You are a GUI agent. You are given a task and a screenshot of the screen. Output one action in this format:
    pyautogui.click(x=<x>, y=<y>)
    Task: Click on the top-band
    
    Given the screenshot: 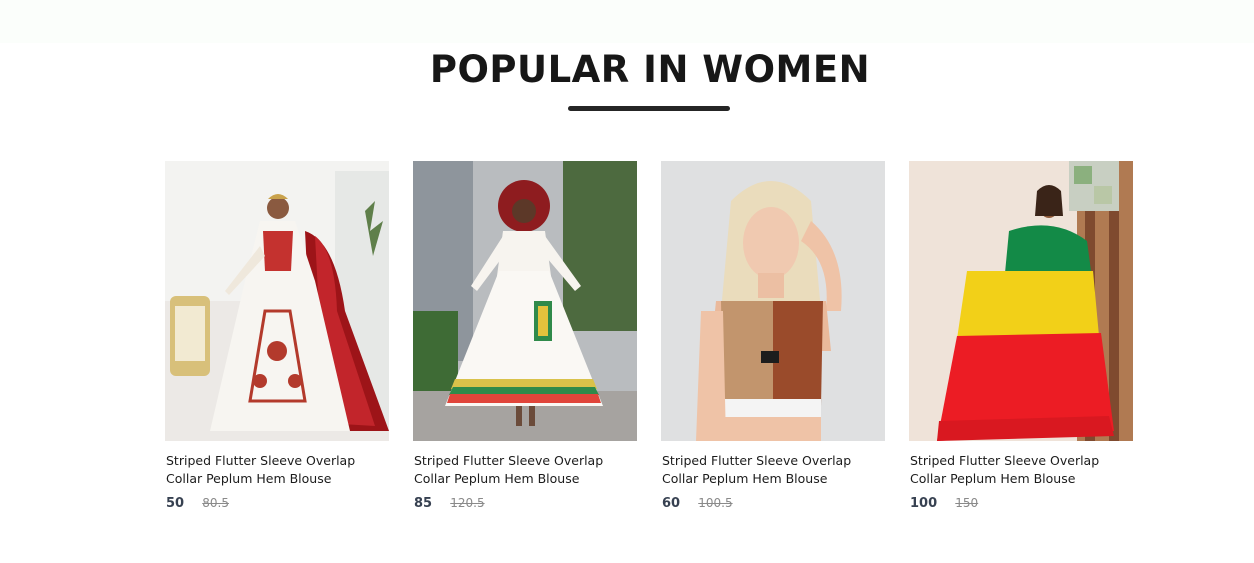 What is the action you would take?
    pyautogui.click(x=627, y=21)
    